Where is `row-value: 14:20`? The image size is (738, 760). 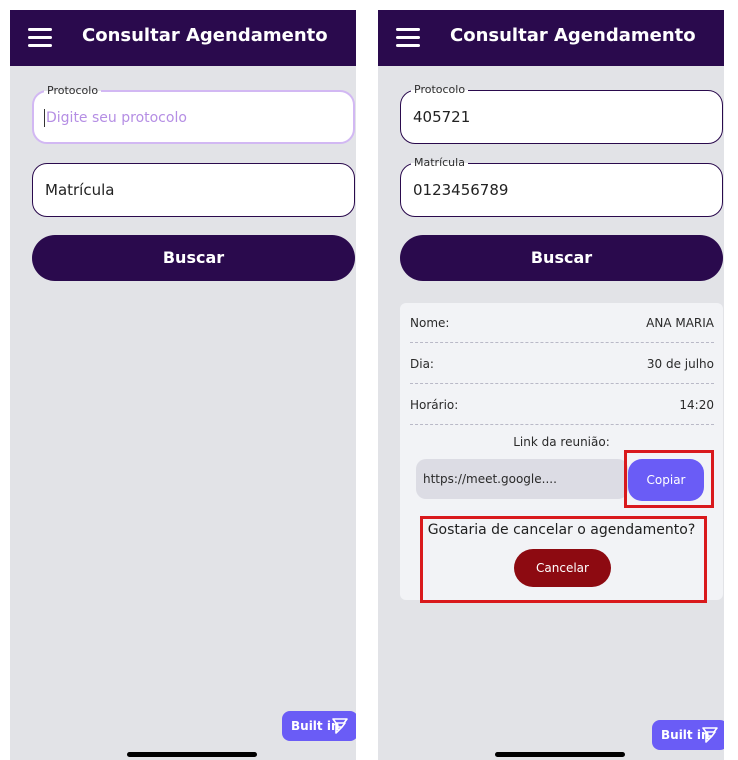 row-value: 14:20 is located at coordinates (696, 405).